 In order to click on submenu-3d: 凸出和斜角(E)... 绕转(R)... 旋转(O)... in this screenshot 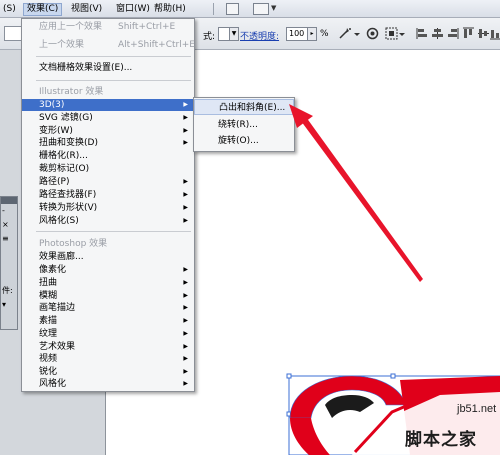, I will do `click(244, 124)`.